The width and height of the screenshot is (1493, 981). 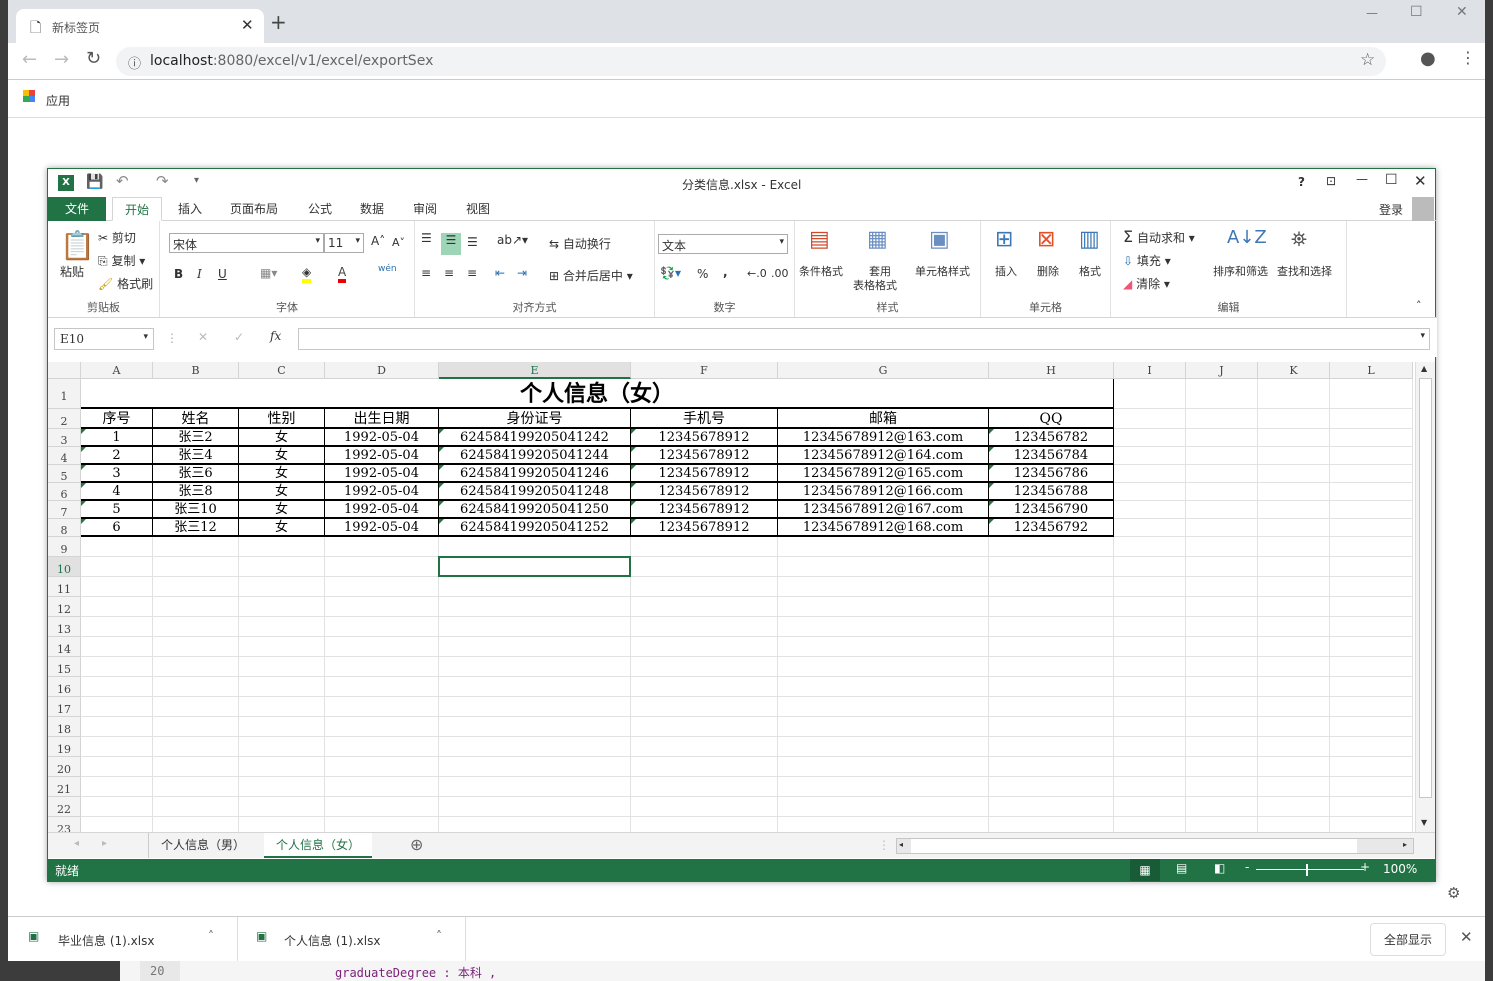 What do you see at coordinates (64, 370) in the screenshot?
I see `select-all-corner` at bounding box center [64, 370].